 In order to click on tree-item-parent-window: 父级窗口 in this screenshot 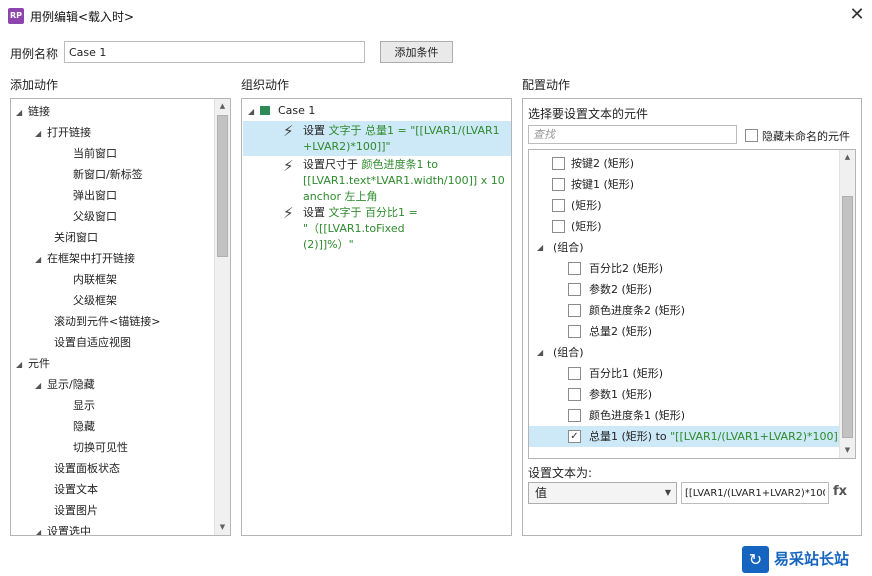, I will do `click(95, 216)`.